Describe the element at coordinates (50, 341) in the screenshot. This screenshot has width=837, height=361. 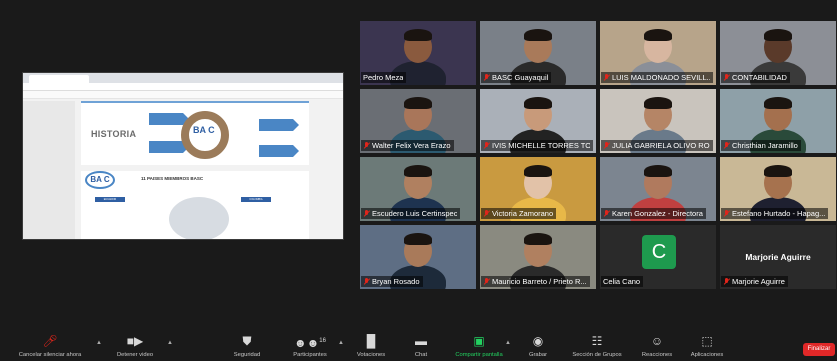
I see `mic-muted-icon: 🎤︎` at that location.